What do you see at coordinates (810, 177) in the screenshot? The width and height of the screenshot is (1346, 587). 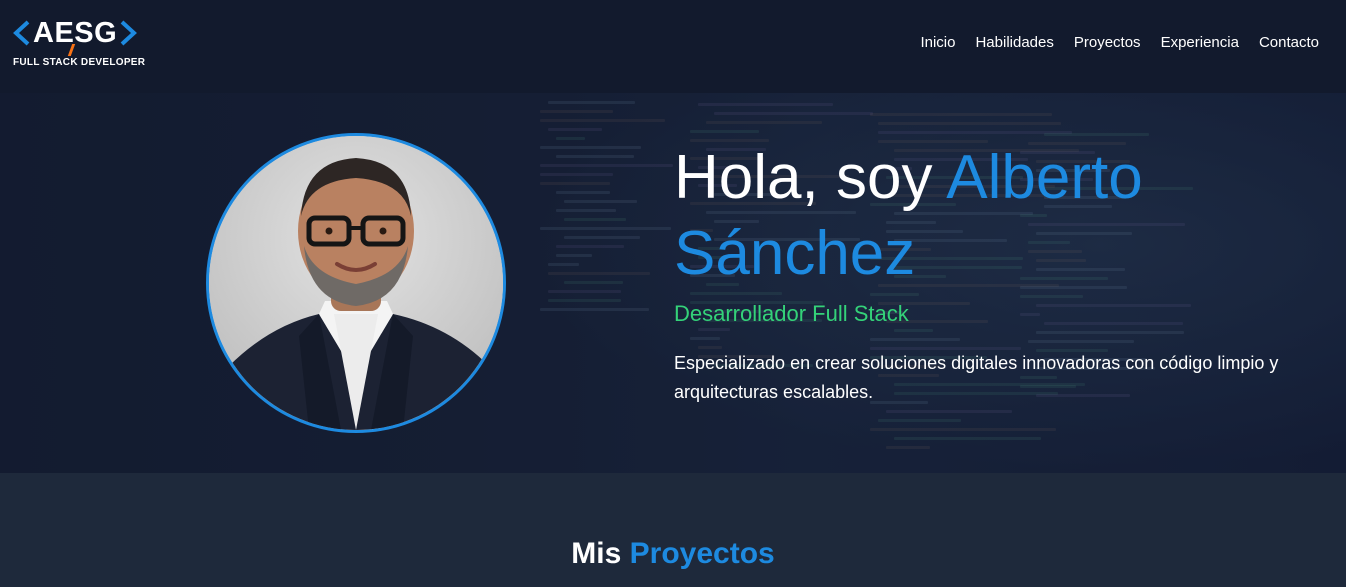 I see `hero-greeting: Hola, soy` at bounding box center [810, 177].